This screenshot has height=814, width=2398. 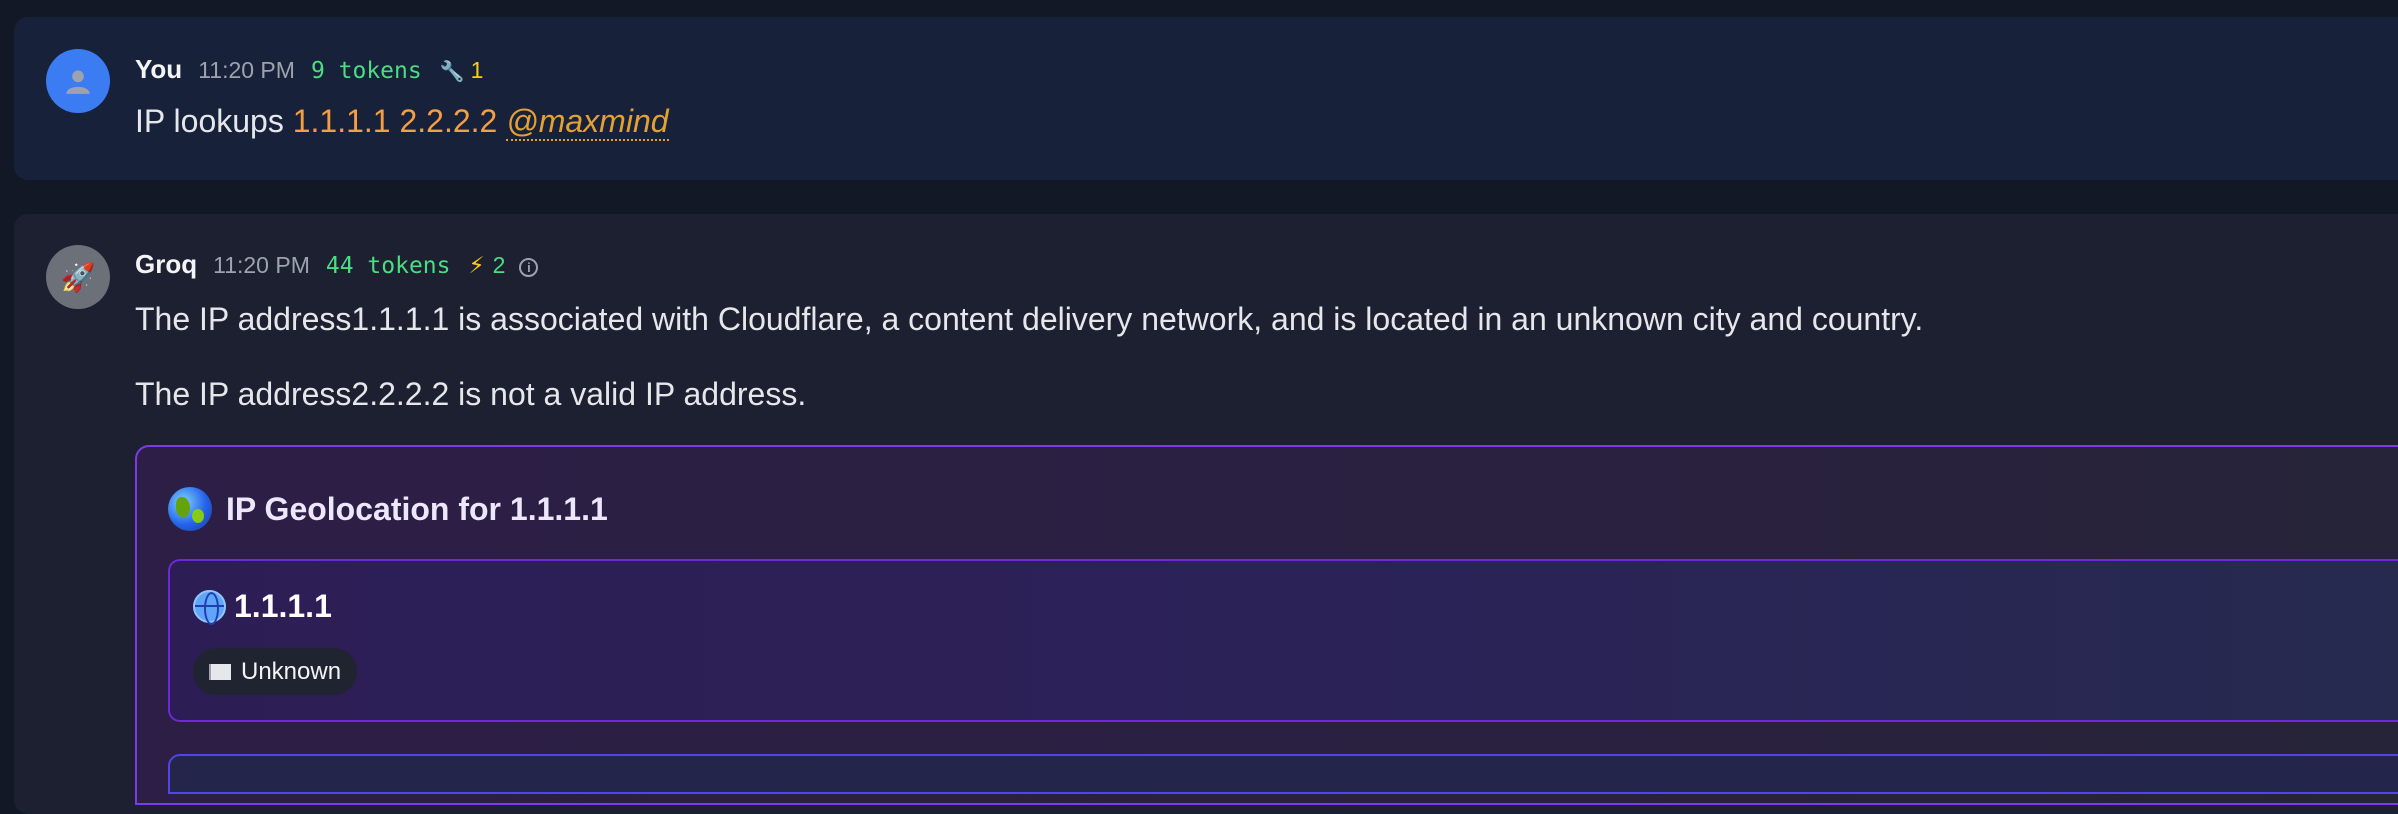 I want to click on flag-icon, so click(x=220, y=671).